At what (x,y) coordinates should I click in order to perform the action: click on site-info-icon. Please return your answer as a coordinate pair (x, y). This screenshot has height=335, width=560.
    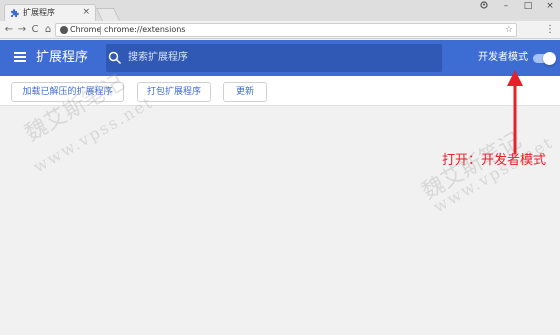
    Looking at the image, I should click on (64, 30).